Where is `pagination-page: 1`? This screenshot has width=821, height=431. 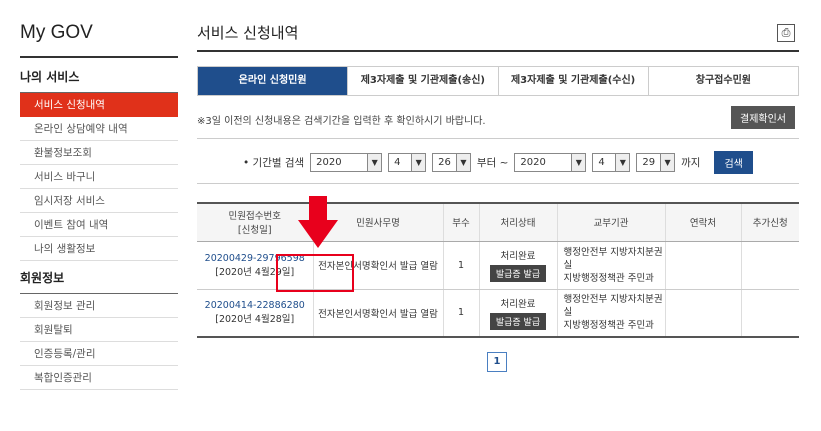
pagination-page: 1 is located at coordinates (497, 362).